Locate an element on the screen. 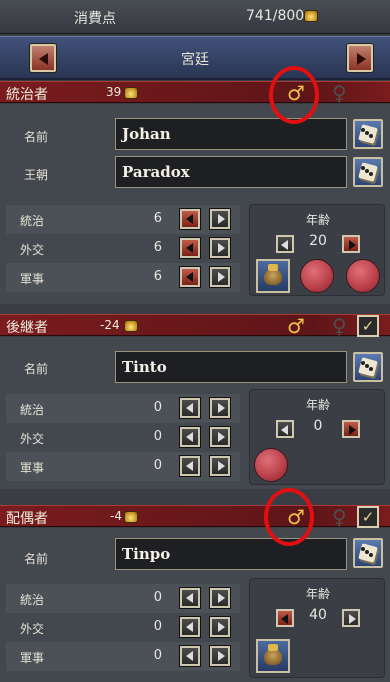  ruler-cost: 39 is located at coordinates (114, 92).